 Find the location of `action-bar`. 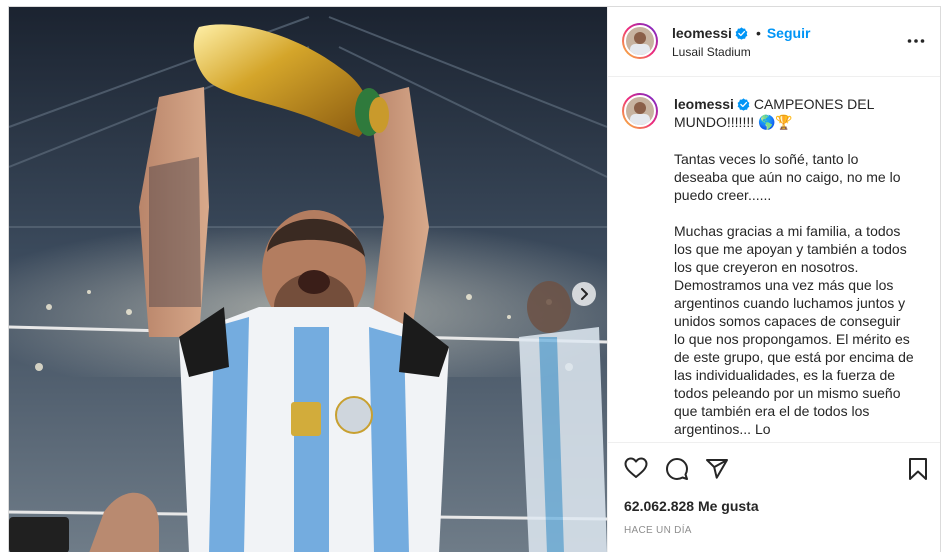

action-bar is located at coordinates (774, 469).